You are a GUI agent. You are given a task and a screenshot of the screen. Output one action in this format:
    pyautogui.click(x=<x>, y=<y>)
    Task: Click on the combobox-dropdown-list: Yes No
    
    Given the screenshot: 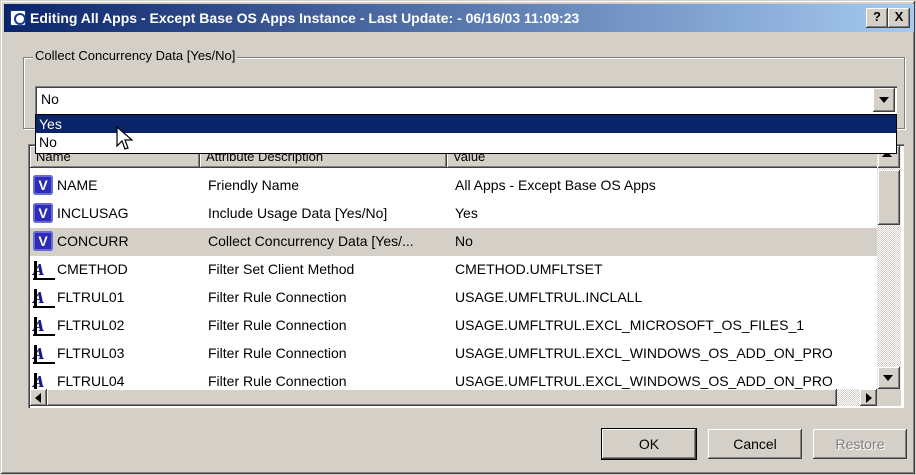 What is the action you would take?
    pyautogui.click(x=466, y=134)
    